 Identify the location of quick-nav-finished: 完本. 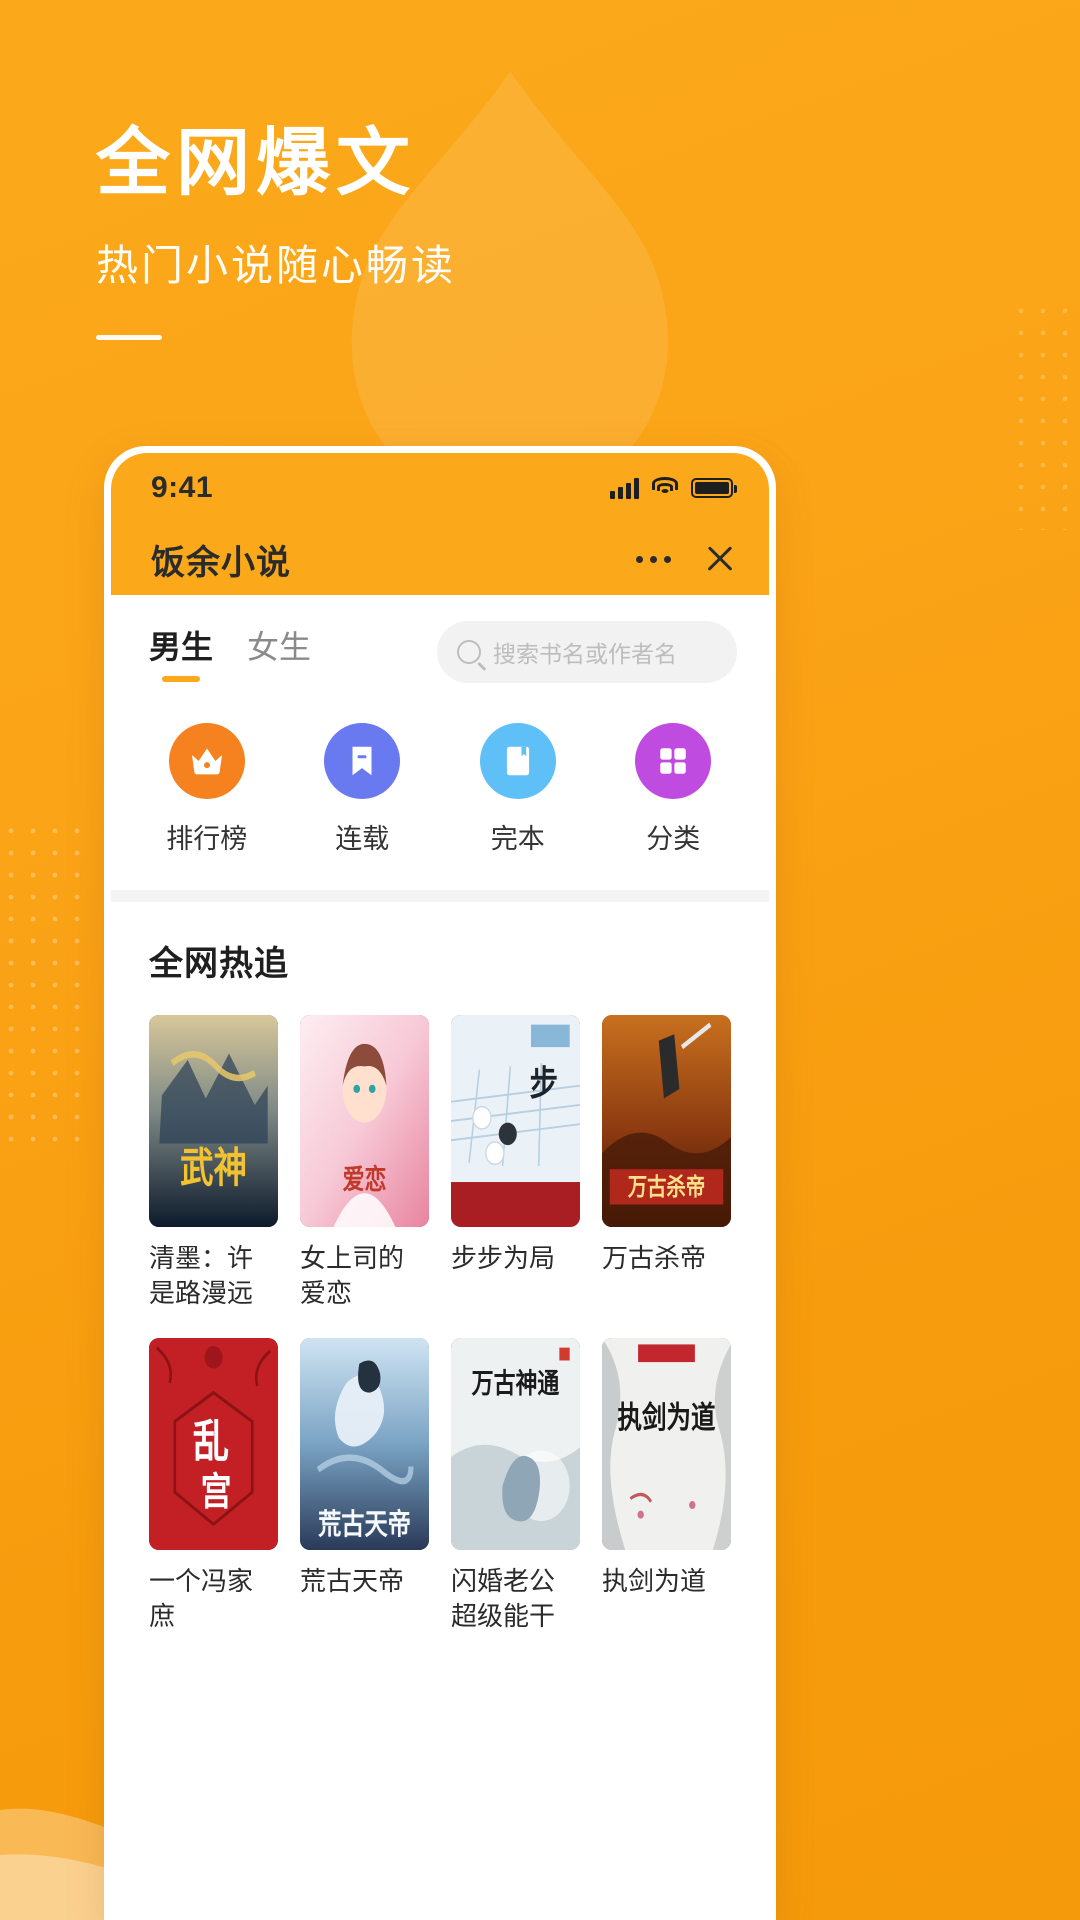
(518, 789).